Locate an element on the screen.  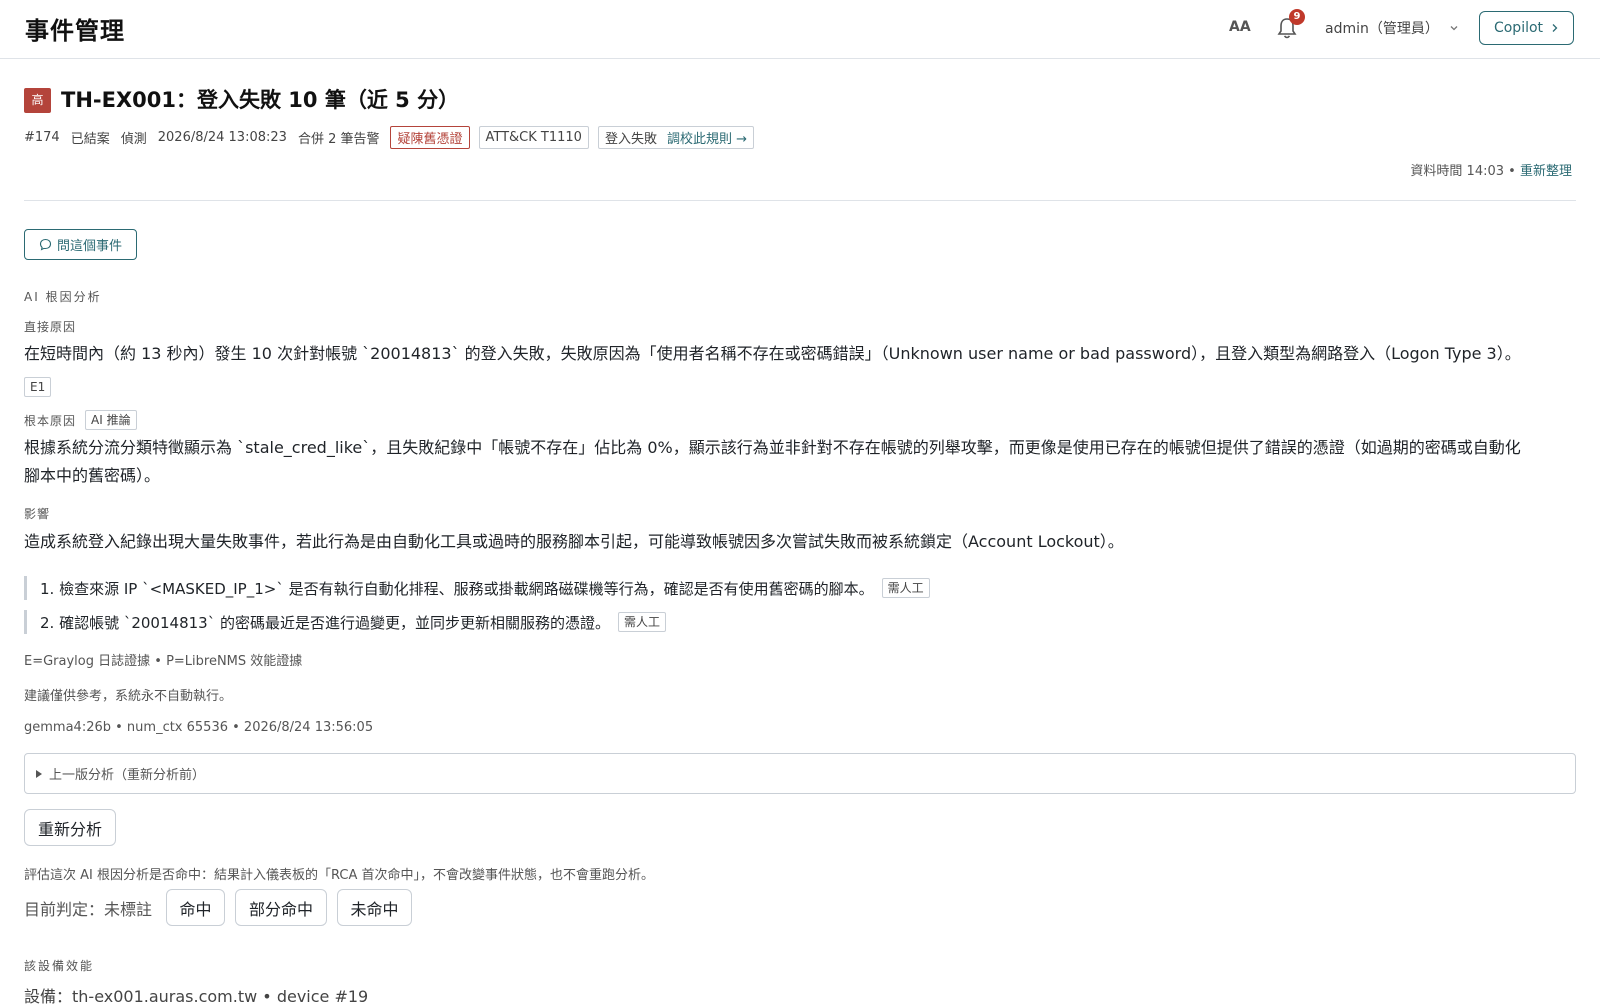
verdict-miss-button: 未命中 is located at coordinates (374, 907).